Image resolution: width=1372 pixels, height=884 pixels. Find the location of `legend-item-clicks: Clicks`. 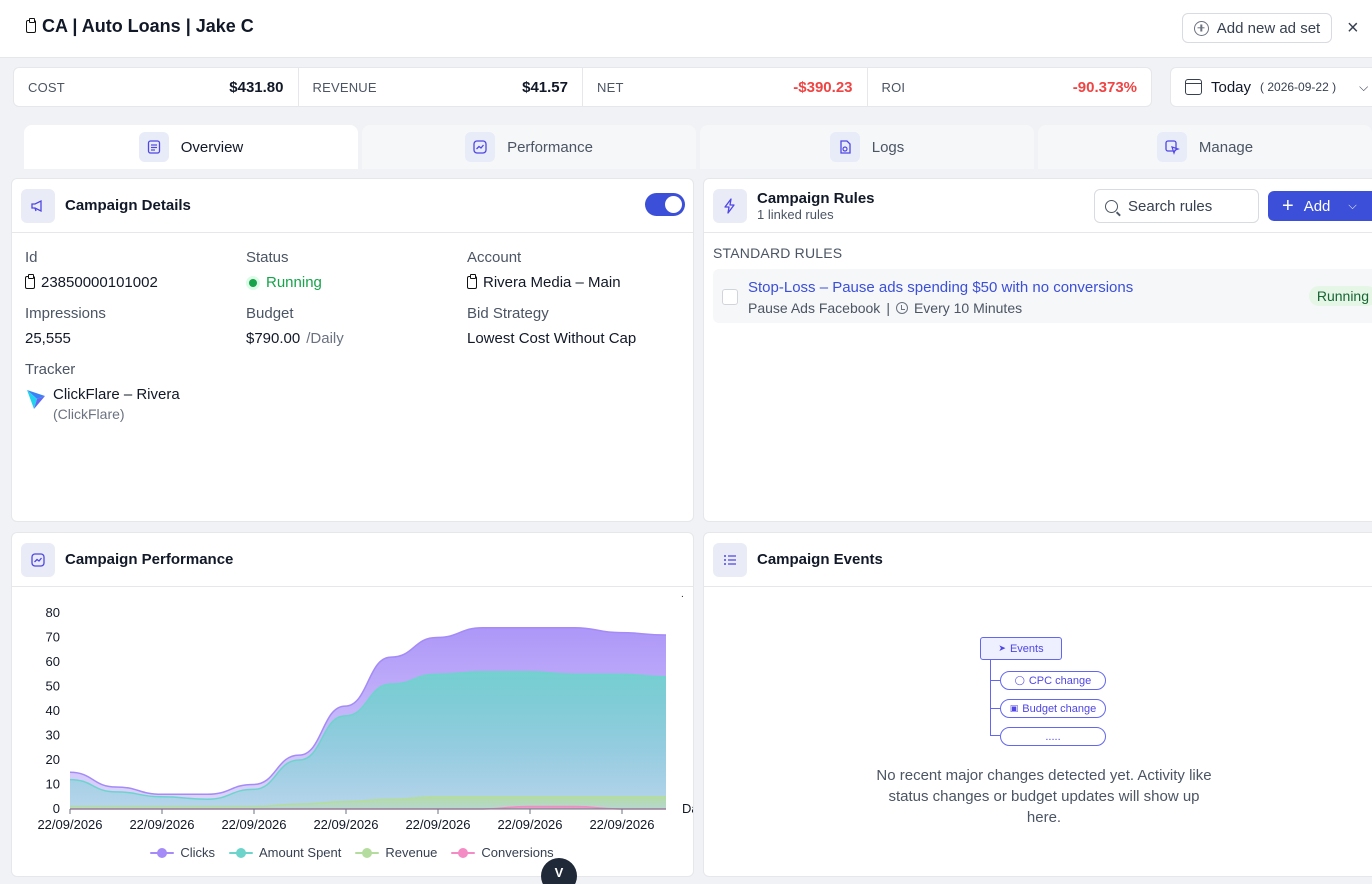

legend-item-clicks: Clicks is located at coordinates (182, 852).